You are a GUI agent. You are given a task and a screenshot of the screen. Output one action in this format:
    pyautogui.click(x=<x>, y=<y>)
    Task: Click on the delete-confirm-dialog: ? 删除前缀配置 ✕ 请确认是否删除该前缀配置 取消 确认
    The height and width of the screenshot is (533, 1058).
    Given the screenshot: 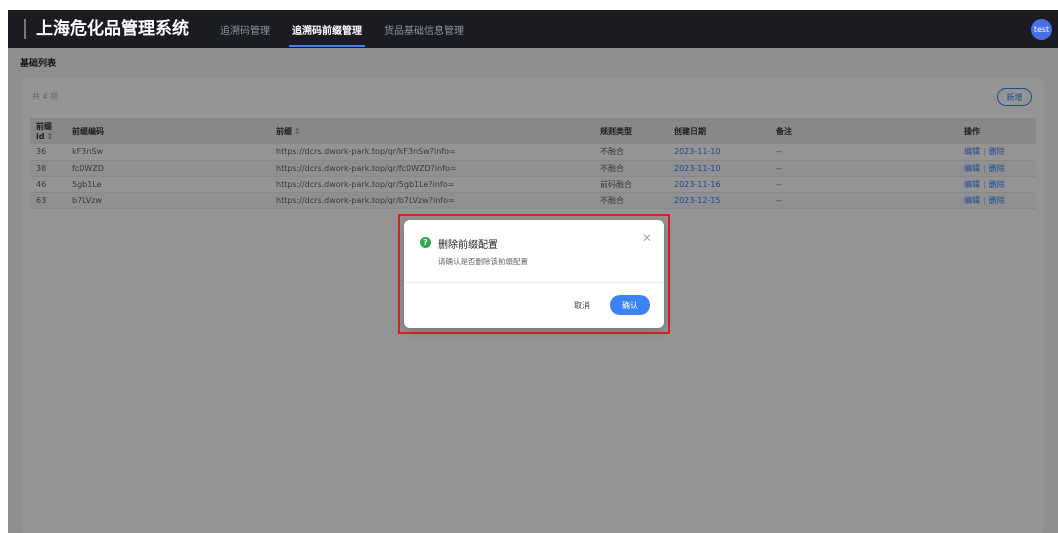 What is the action you would take?
    pyautogui.click(x=534, y=274)
    